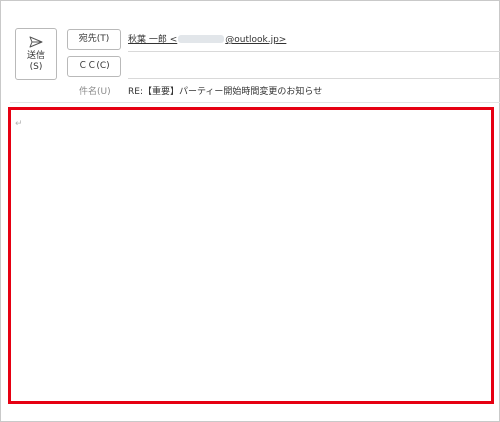 The height and width of the screenshot is (422, 500). What do you see at coordinates (95, 92) in the screenshot?
I see `subject-label: 件名(U)` at bounding box center [95, 92].